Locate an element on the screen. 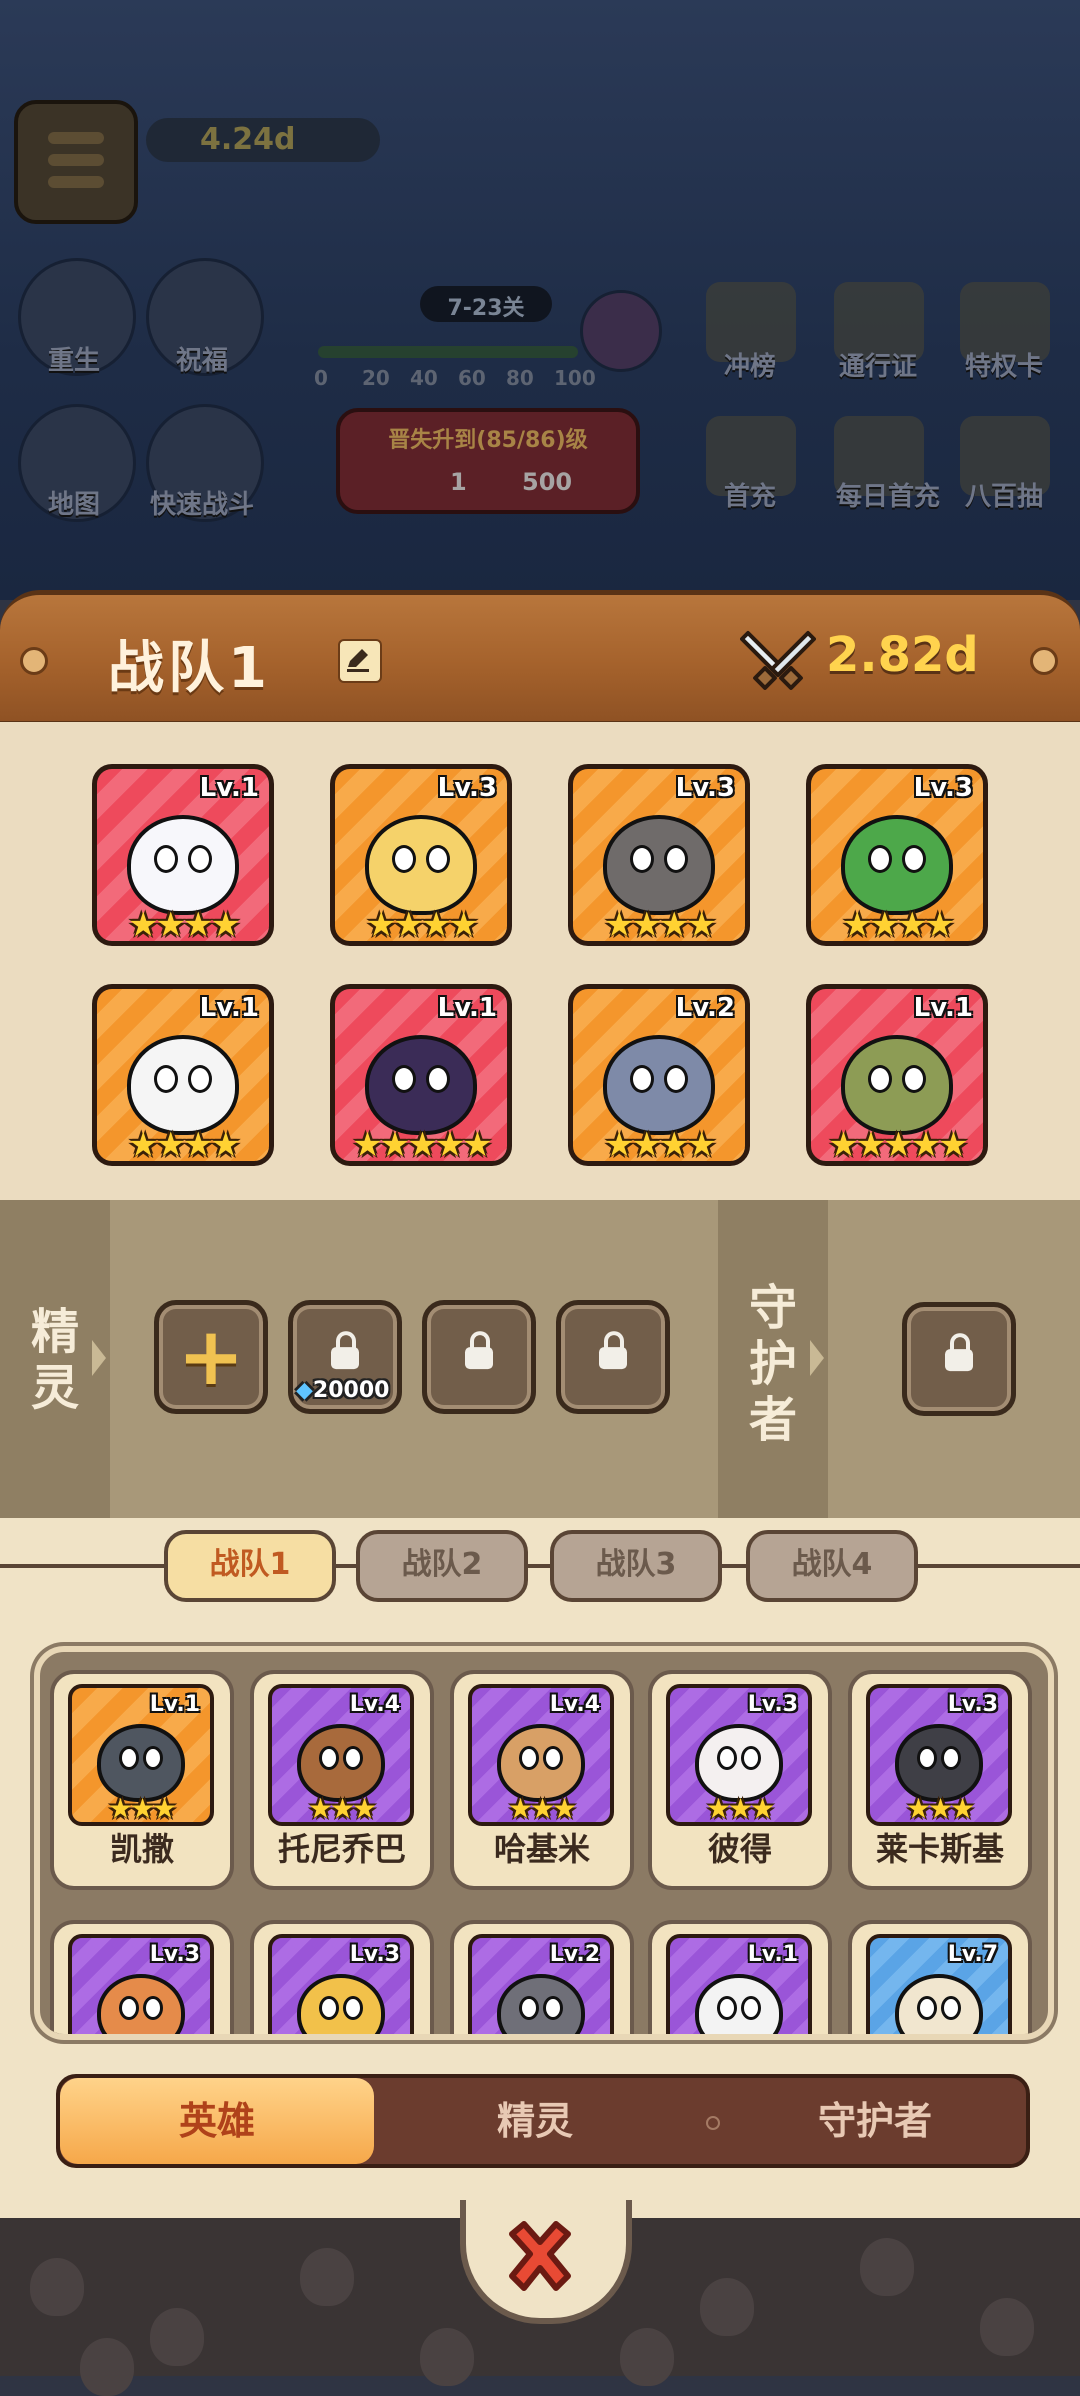  eight-hundred-draw-label: 八百抽 is located at coordinates (1003, 497).